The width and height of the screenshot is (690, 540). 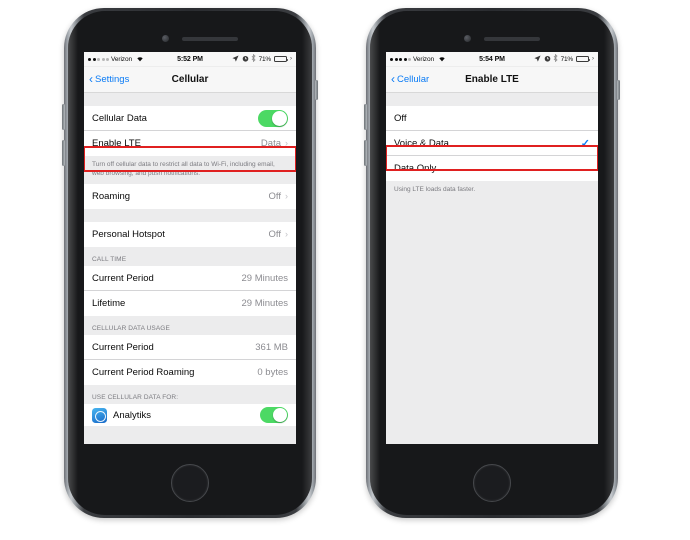 I want to click on group-cellular-data: Cellular Data Enable LTE Data ›, so click(x=190, y=131).